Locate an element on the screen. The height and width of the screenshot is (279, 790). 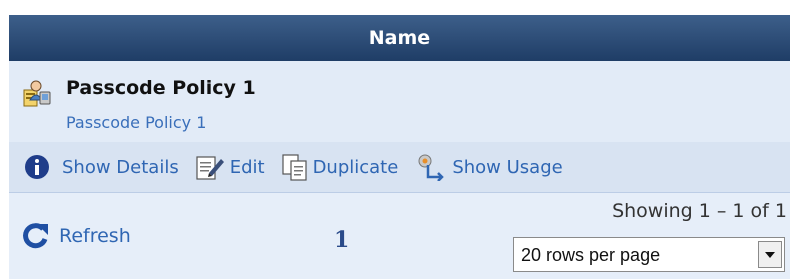
rows-per-page-select: 20 rows per page is located at coordinates (649, 254).